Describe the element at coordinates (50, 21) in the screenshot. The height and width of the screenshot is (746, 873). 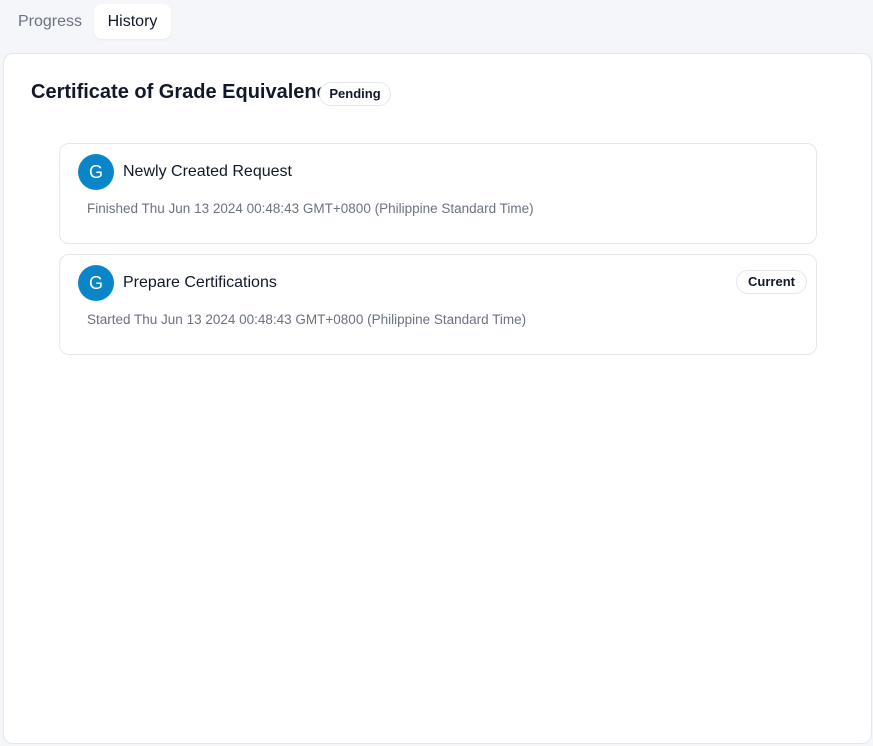
I see `tab-progress: Progress` at that location.